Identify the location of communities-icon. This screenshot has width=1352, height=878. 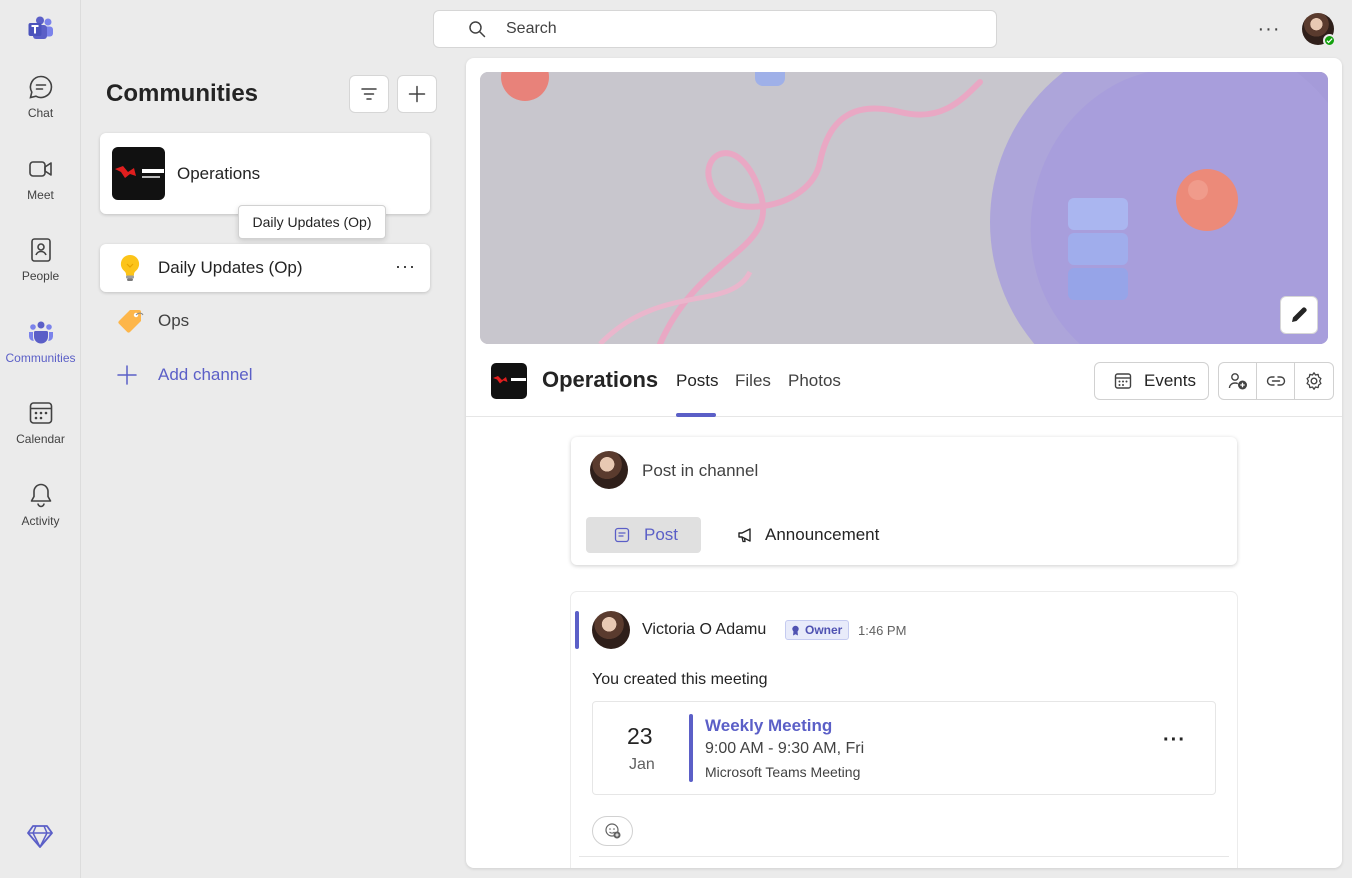
(40, 332).